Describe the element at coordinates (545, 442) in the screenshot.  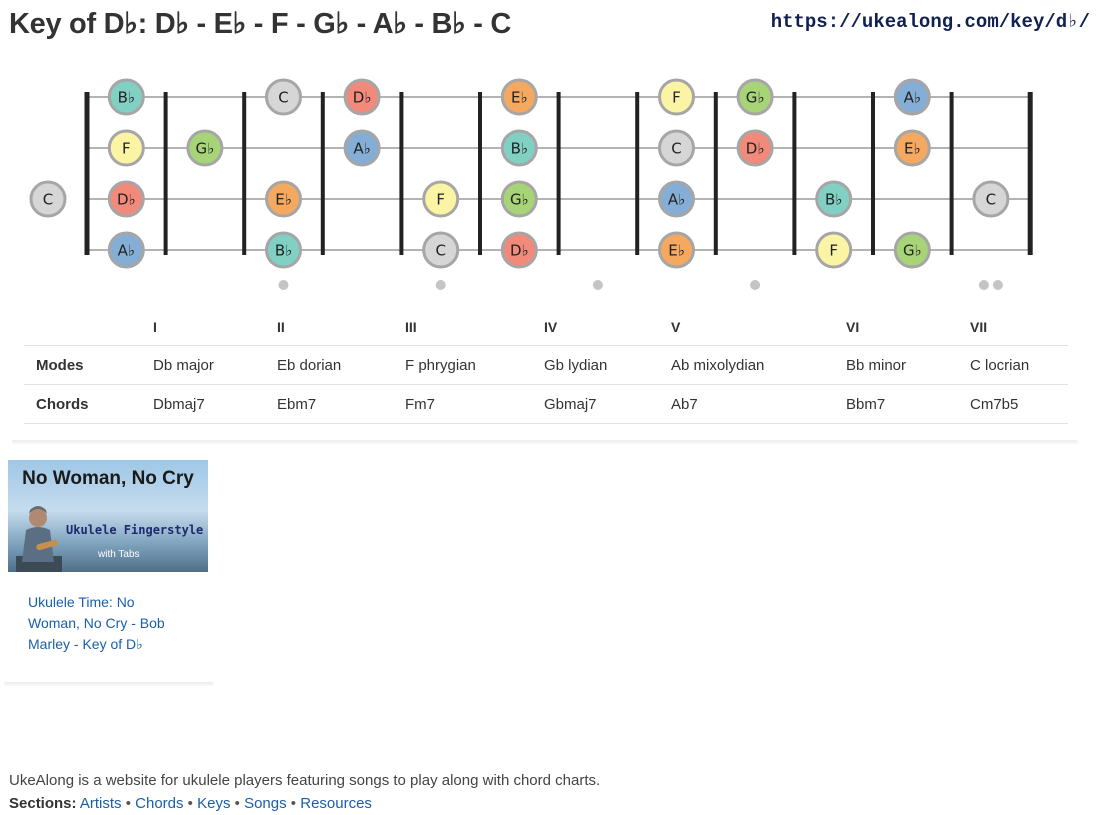
I see `table-divider` at that location.